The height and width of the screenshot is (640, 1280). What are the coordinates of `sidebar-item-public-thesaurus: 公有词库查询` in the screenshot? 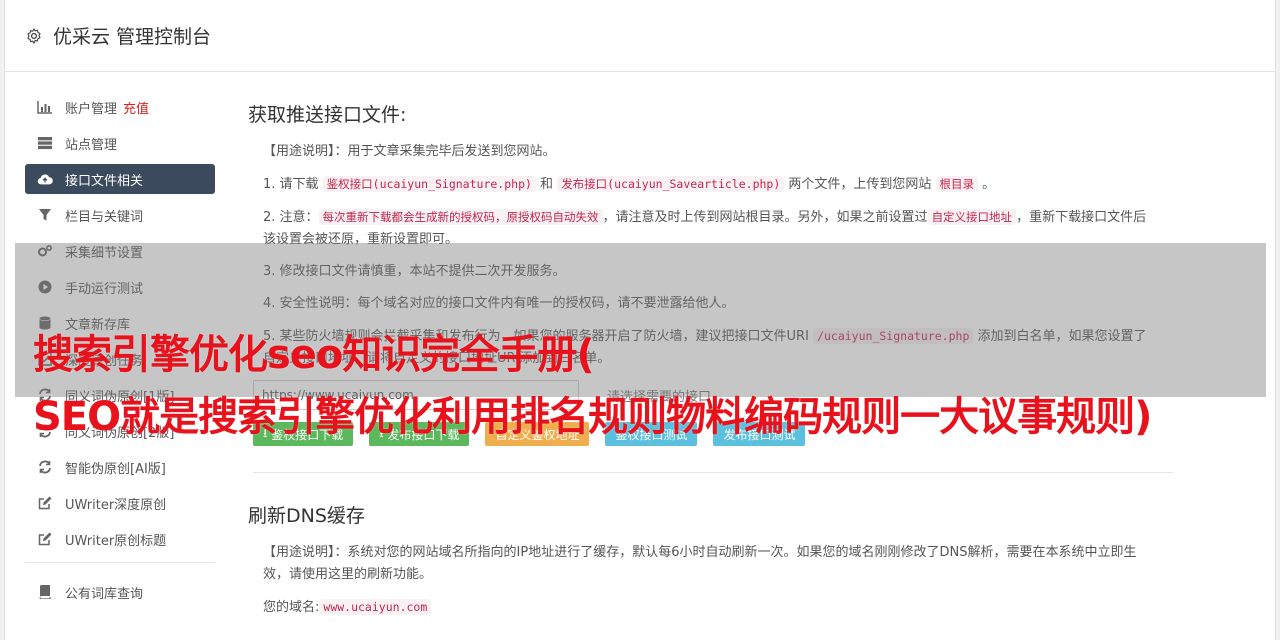 It's located at (120, 592).